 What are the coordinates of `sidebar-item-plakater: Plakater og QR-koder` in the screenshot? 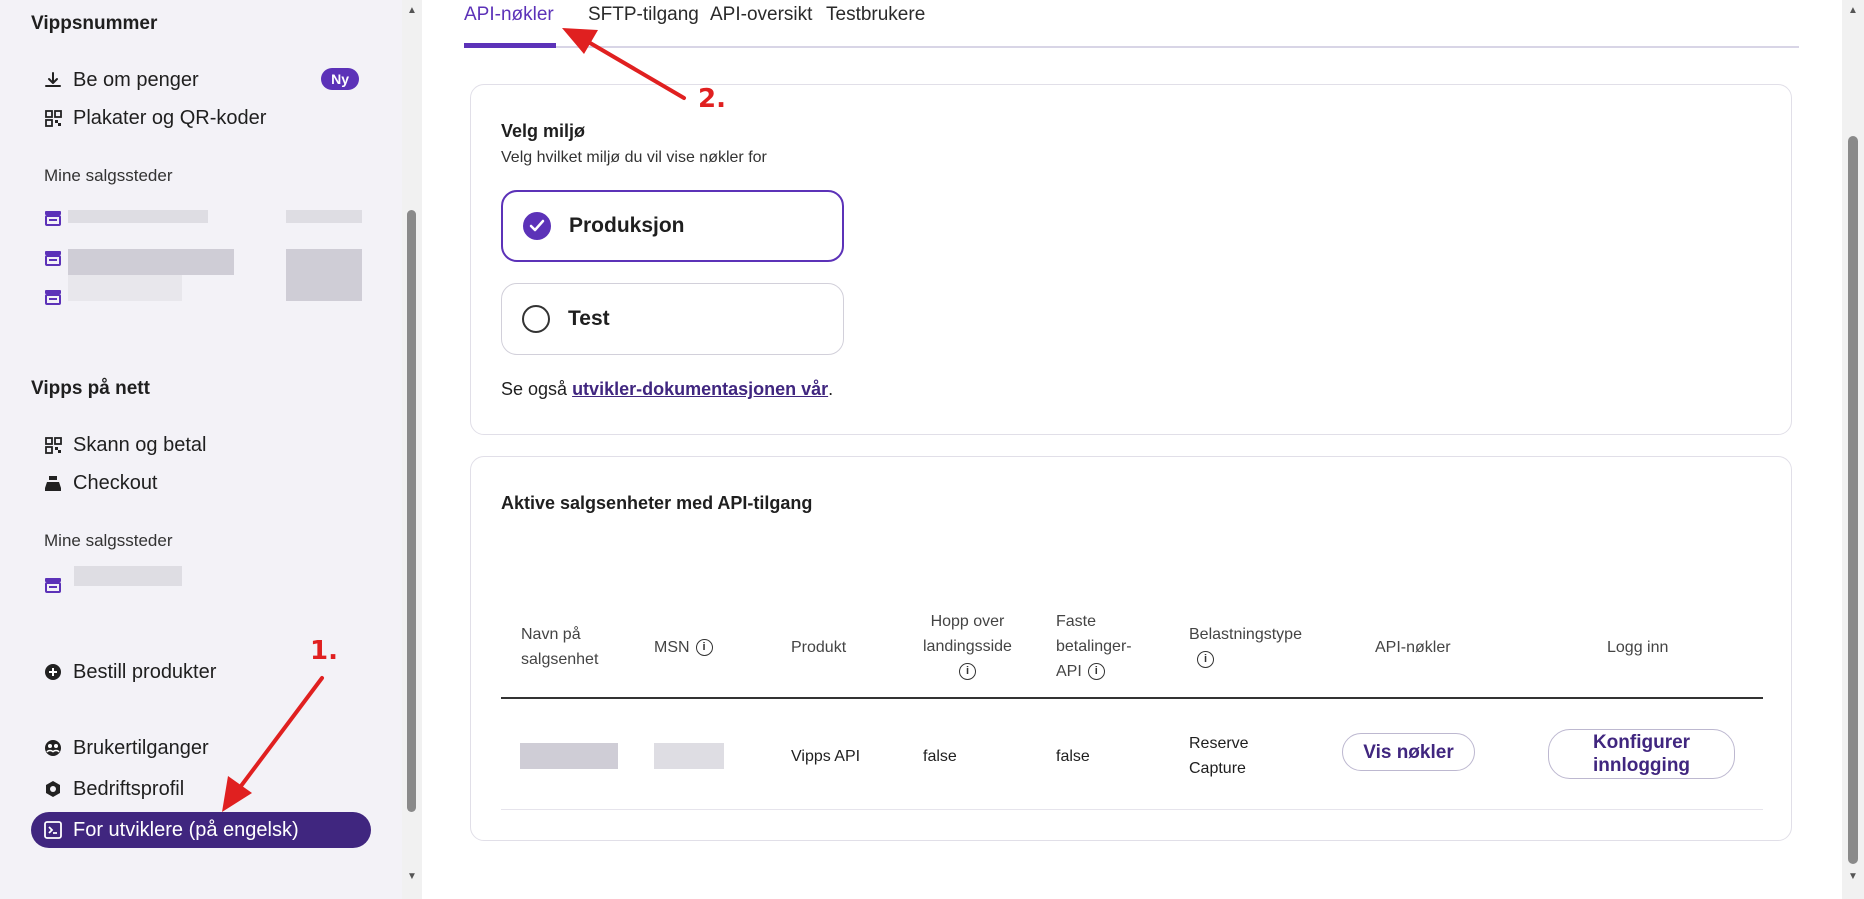 It's located at (201, 118).